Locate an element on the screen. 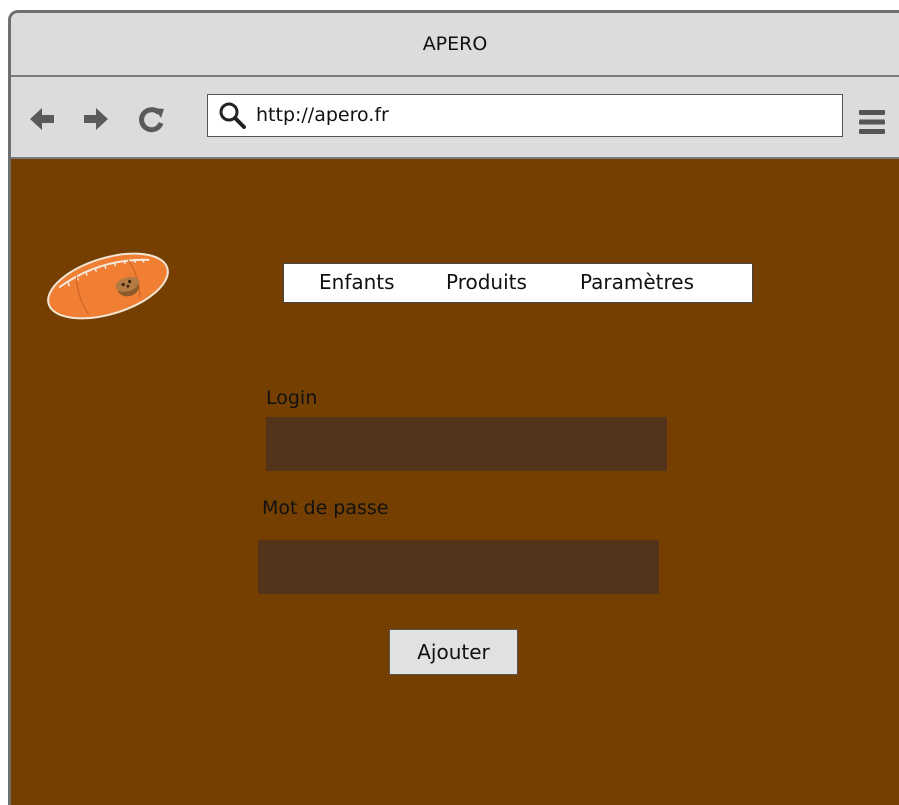 The height and width of the screenshot is (805, 899). menu-icon is located at coordinates (872, 122).